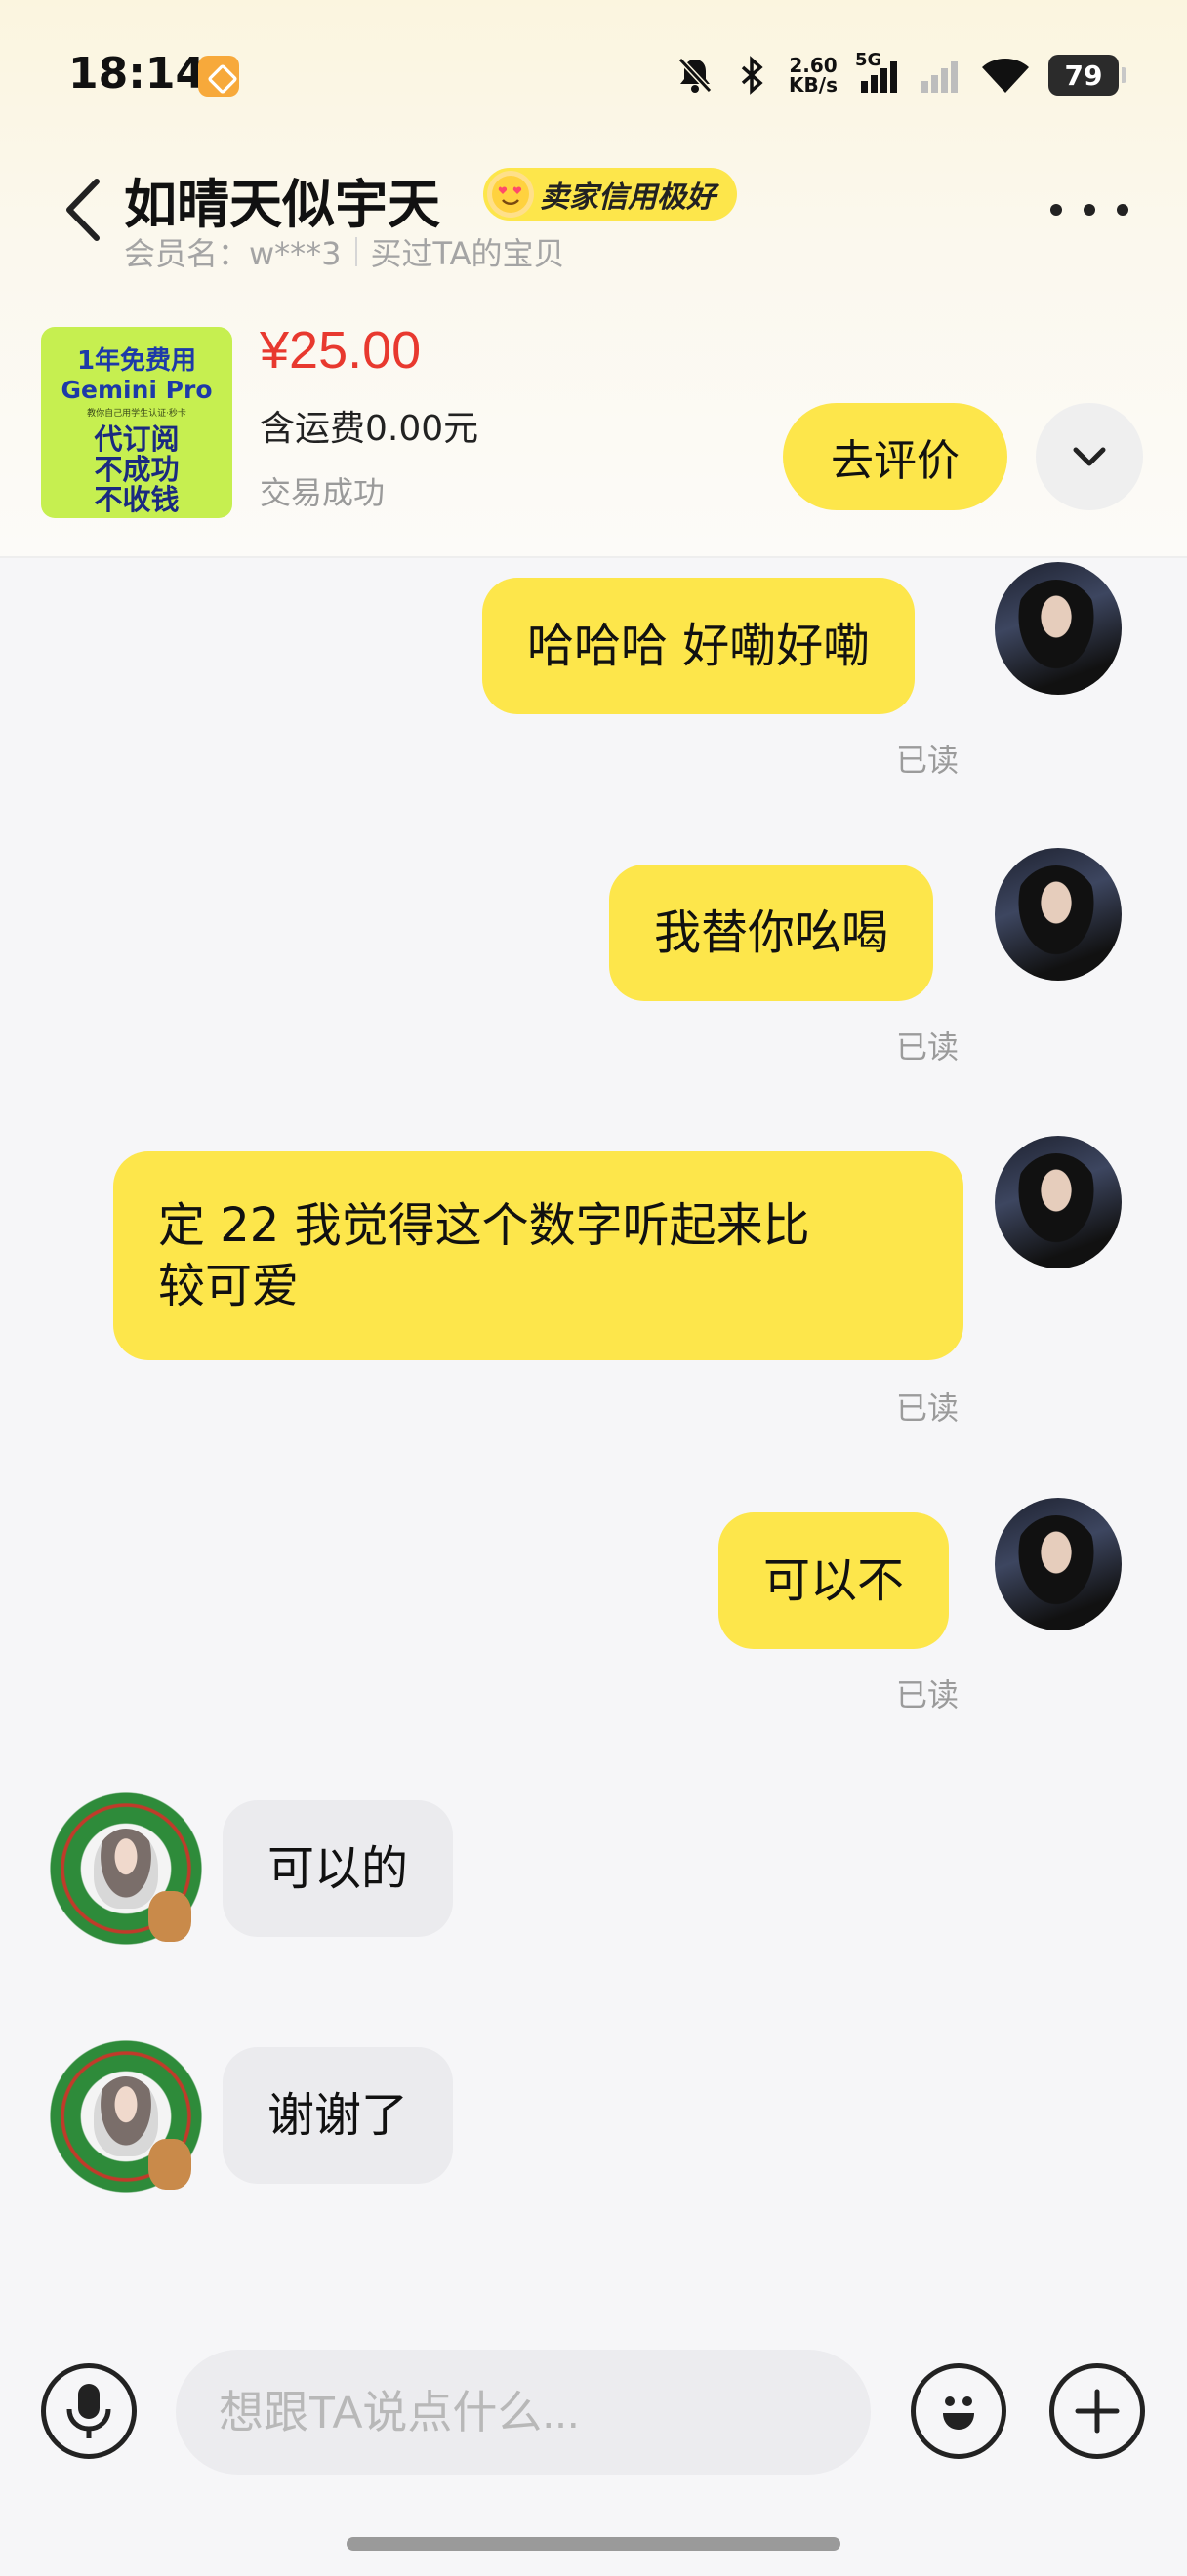 This screenshot has height=2576, width=1187. I want to click on chat-title: 如晴天似宇天, so click(282, 204).